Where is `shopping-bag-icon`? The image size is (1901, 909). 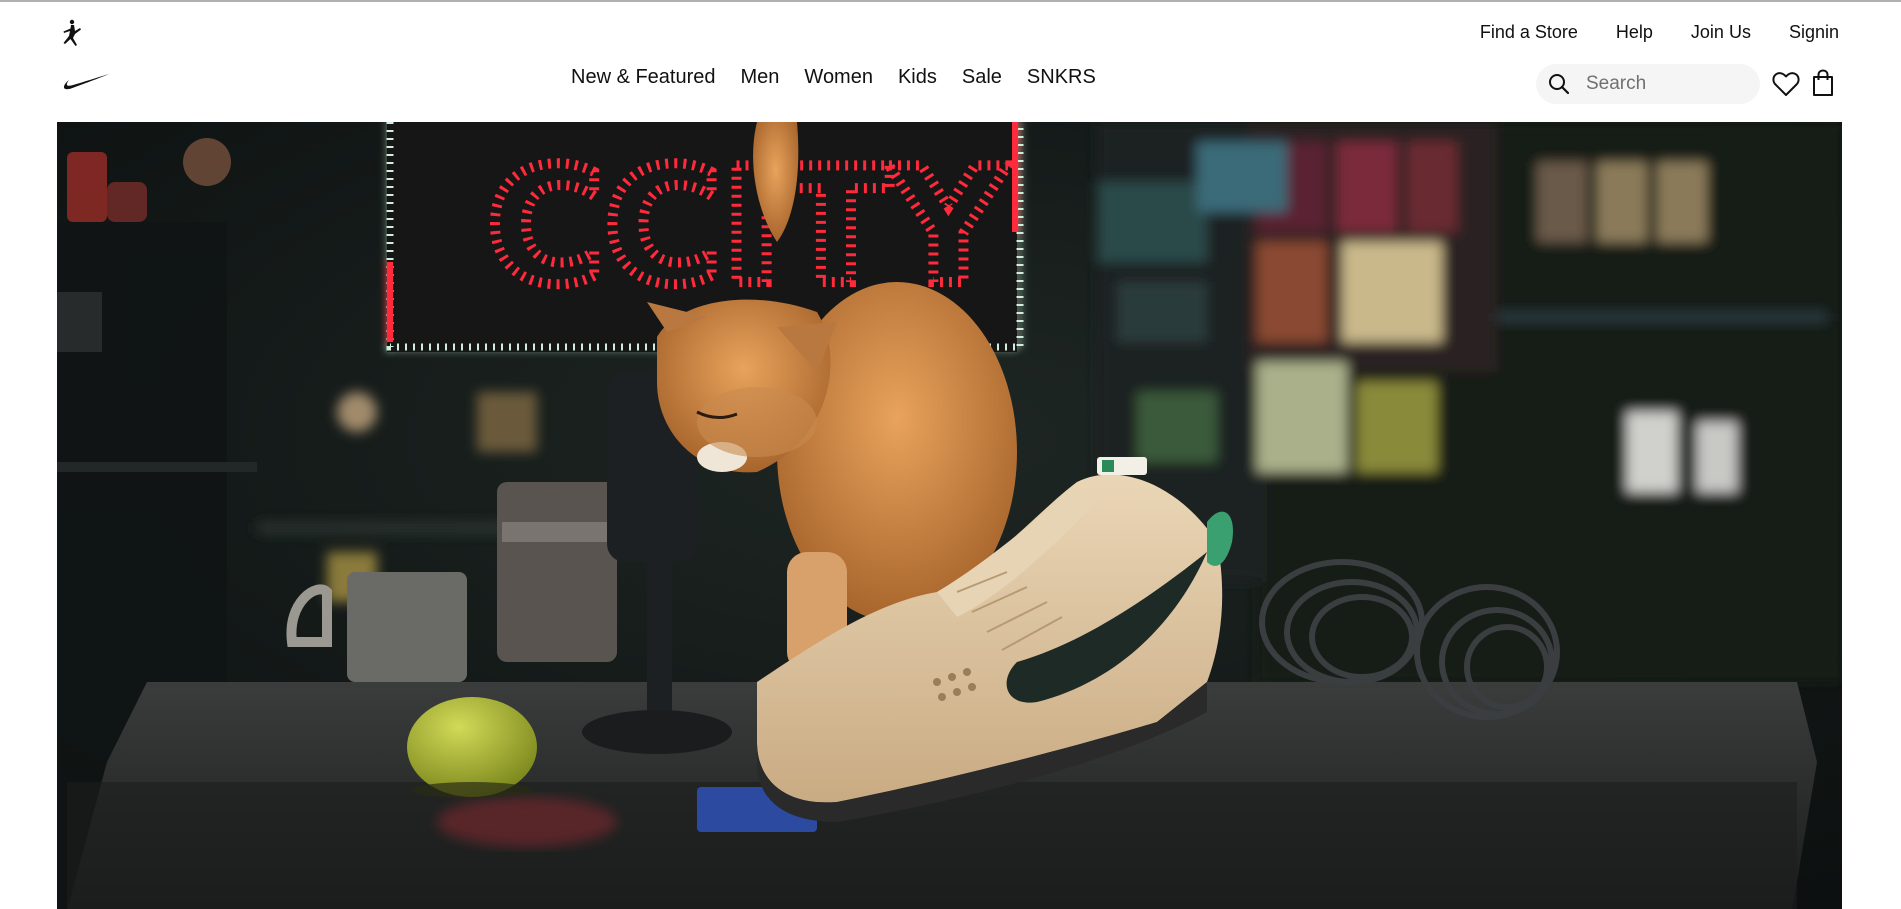
shopping-bag-icon is located at coordinates (1823, 83).